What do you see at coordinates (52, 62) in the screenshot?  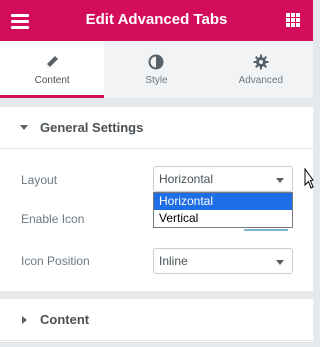 I see `pencil-icon` at bounding box center [52, 62].